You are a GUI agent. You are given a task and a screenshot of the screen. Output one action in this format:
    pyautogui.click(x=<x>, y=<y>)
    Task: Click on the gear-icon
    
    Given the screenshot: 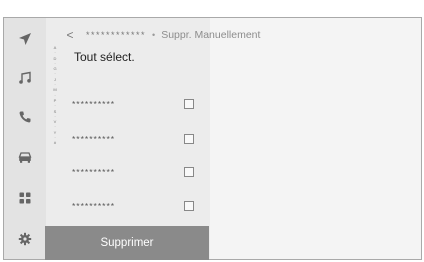 What is the action you would take?
    pyautogui.click(x=25, y=239)
    